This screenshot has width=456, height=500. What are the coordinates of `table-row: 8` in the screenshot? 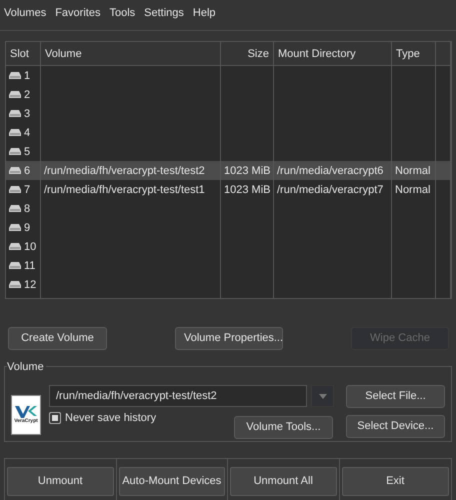 It's located at (228, 208).